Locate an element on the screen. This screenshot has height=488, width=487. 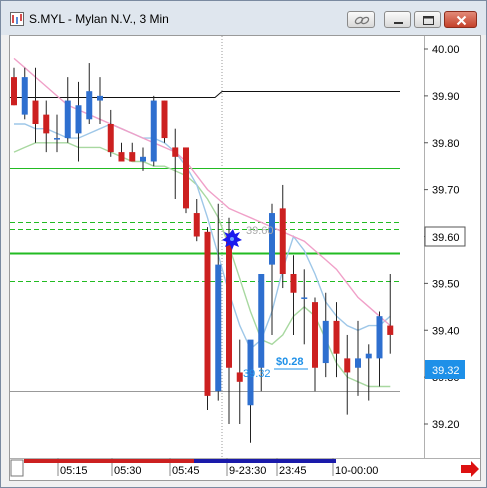
y-tick-label: 39.70 is located at coordinates (446, 191).